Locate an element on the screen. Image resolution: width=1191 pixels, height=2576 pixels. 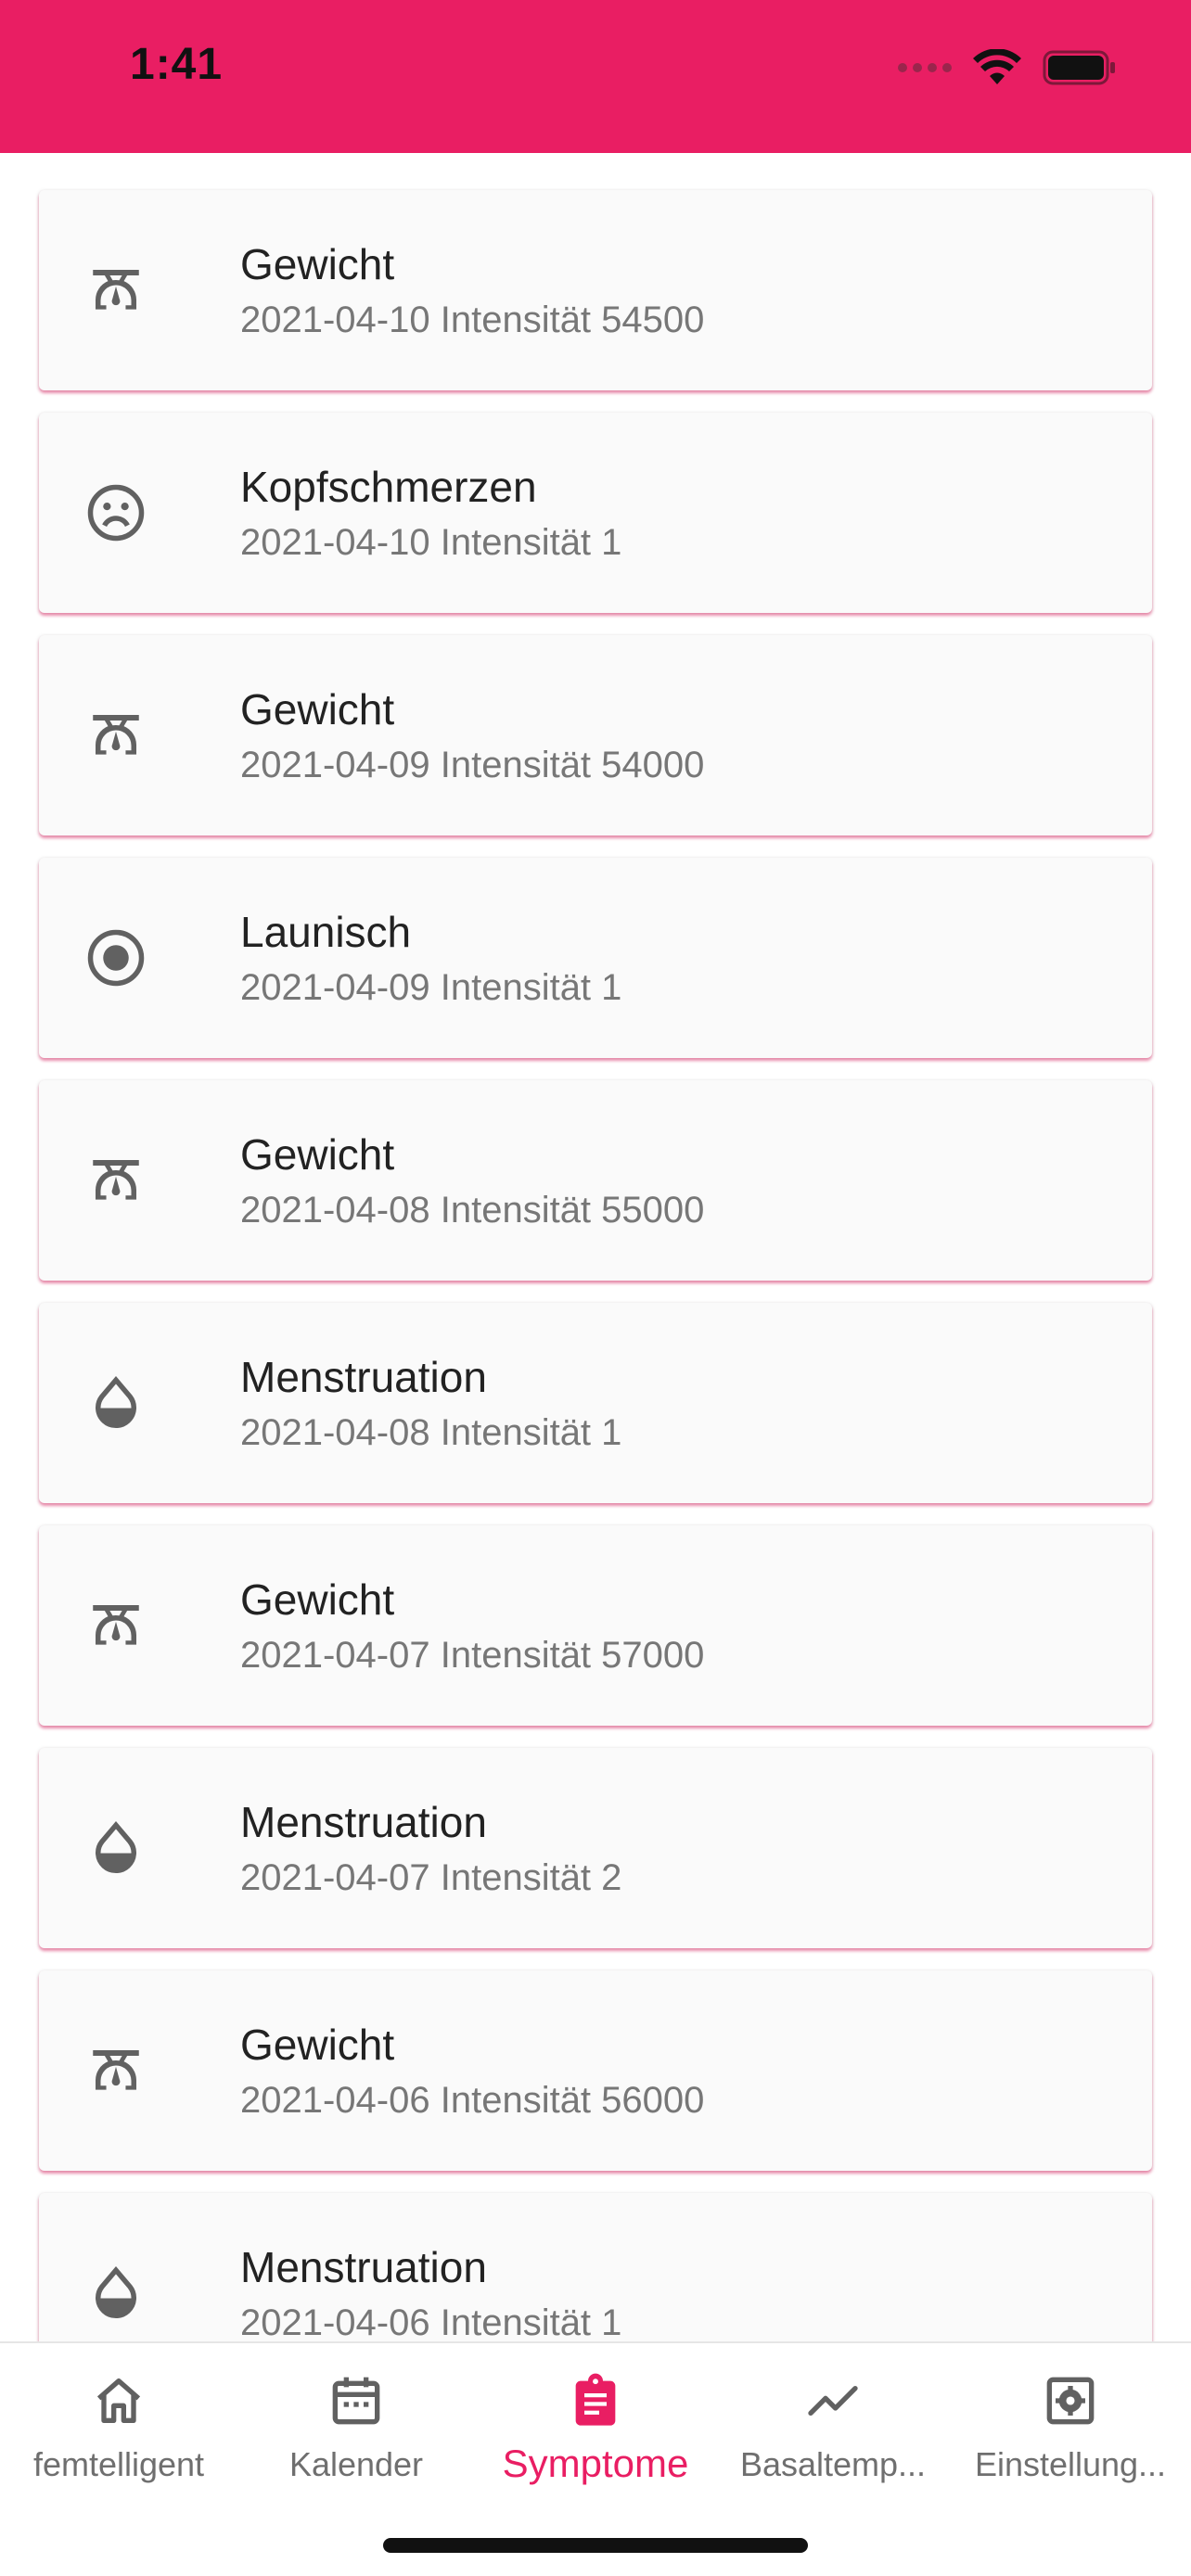
symptom-card: Menstruation 2021-04-08 Intensität 1 is located at coordinates (595, 1403).